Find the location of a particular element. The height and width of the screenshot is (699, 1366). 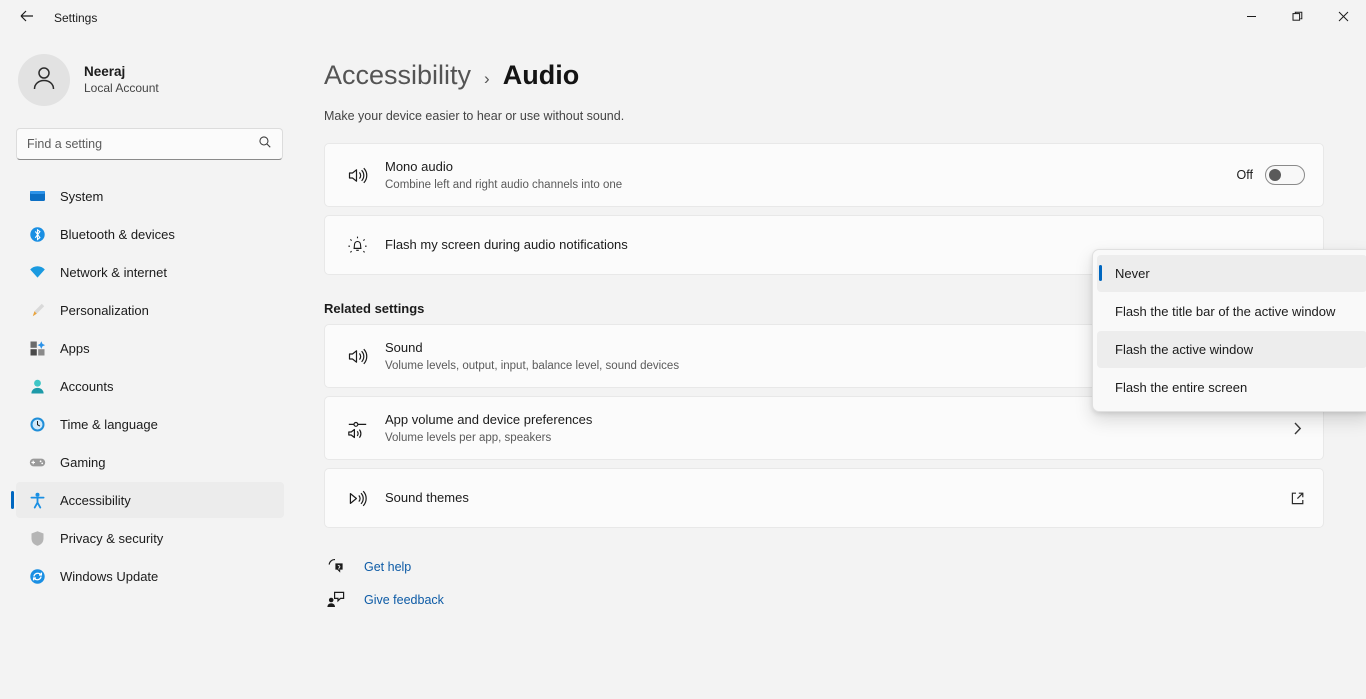

dropdown-option-never: Never is located at coordinates (1231, 273).